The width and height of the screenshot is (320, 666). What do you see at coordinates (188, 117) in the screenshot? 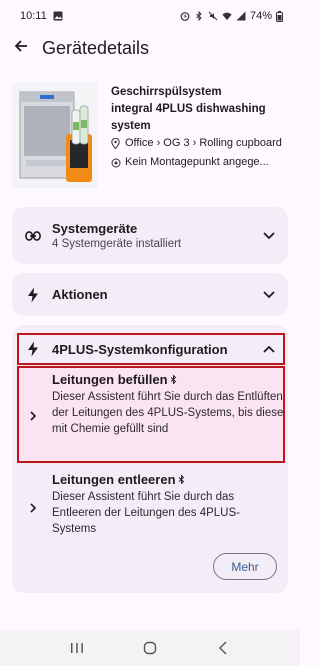
I see `device-name-line2: integral 4PLUS dishwashing system` at bounding box center [188, 117].